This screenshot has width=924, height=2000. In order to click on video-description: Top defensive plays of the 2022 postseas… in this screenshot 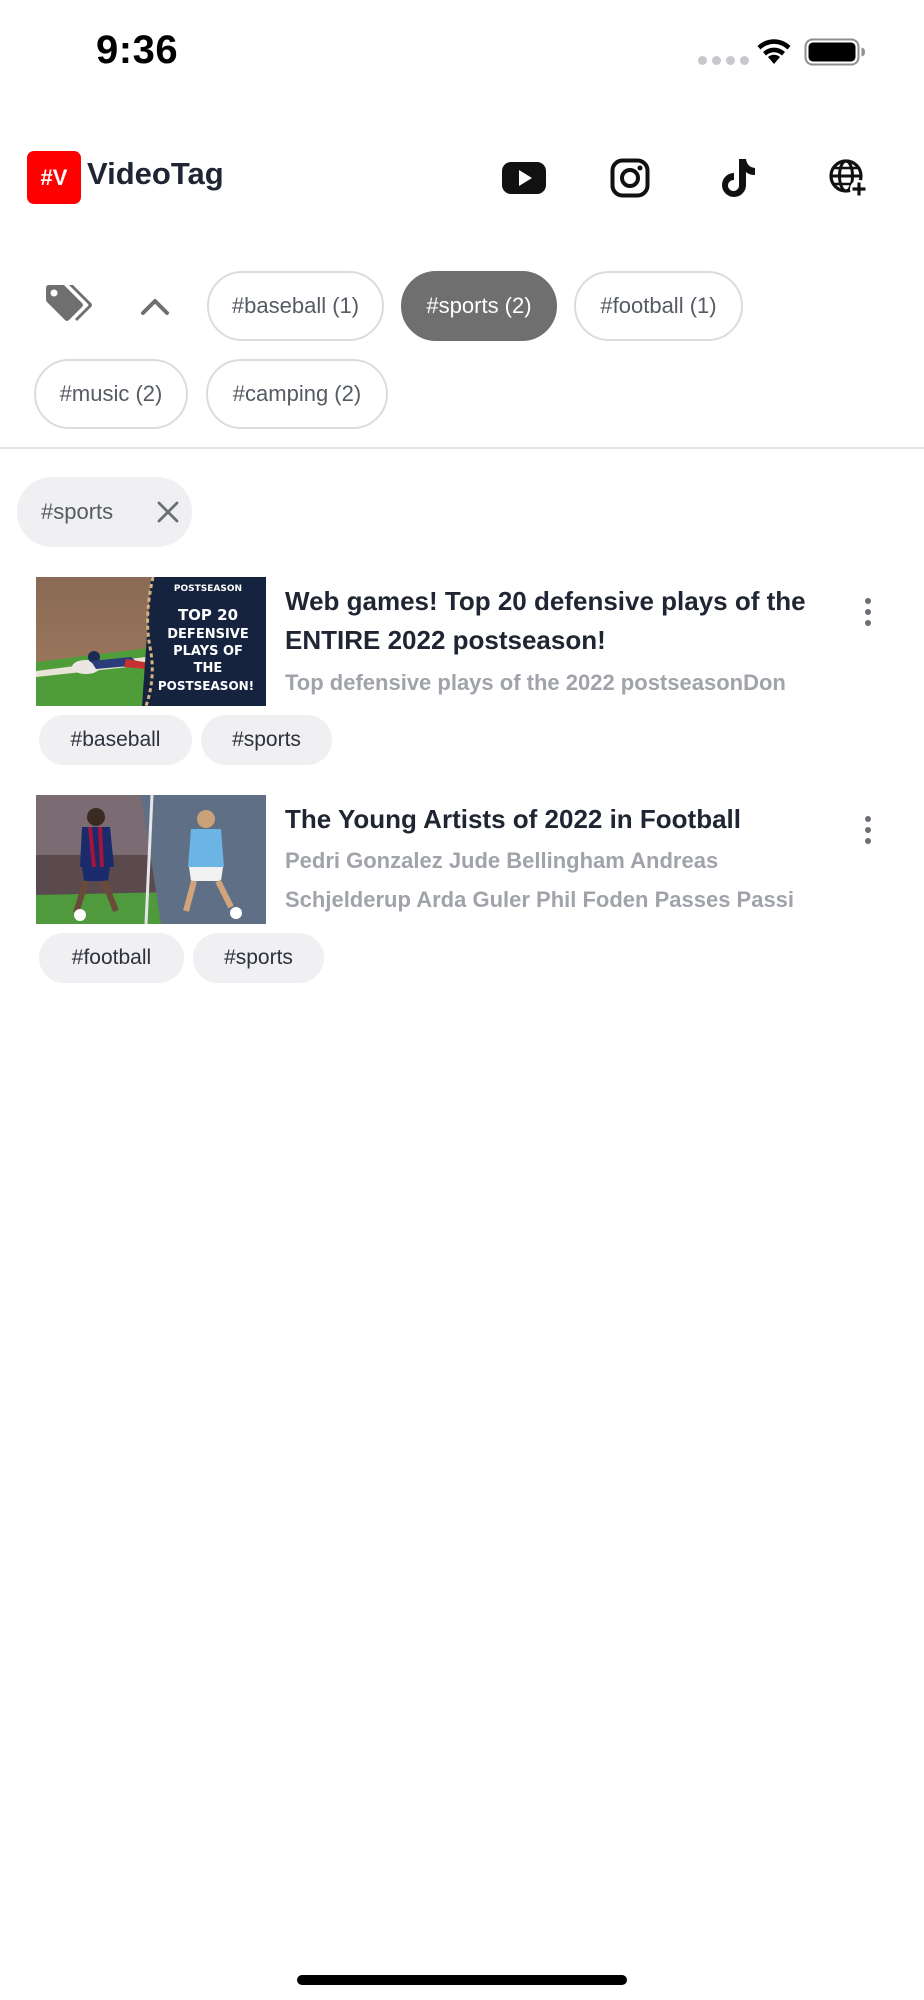, I will do `click(535, 682)`.